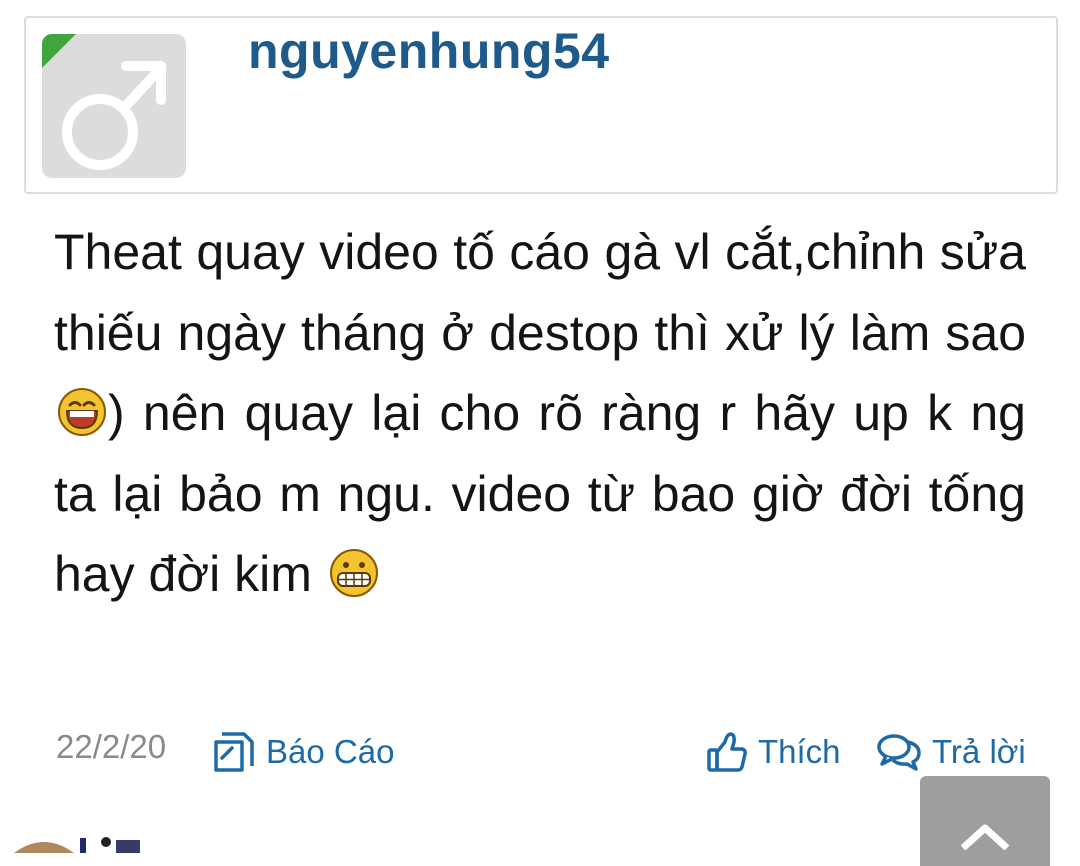  What do you see at coordinates (111, 747) in the screenshot?
I see `post-date: 22/2/20` at bounding box center [111, 747].